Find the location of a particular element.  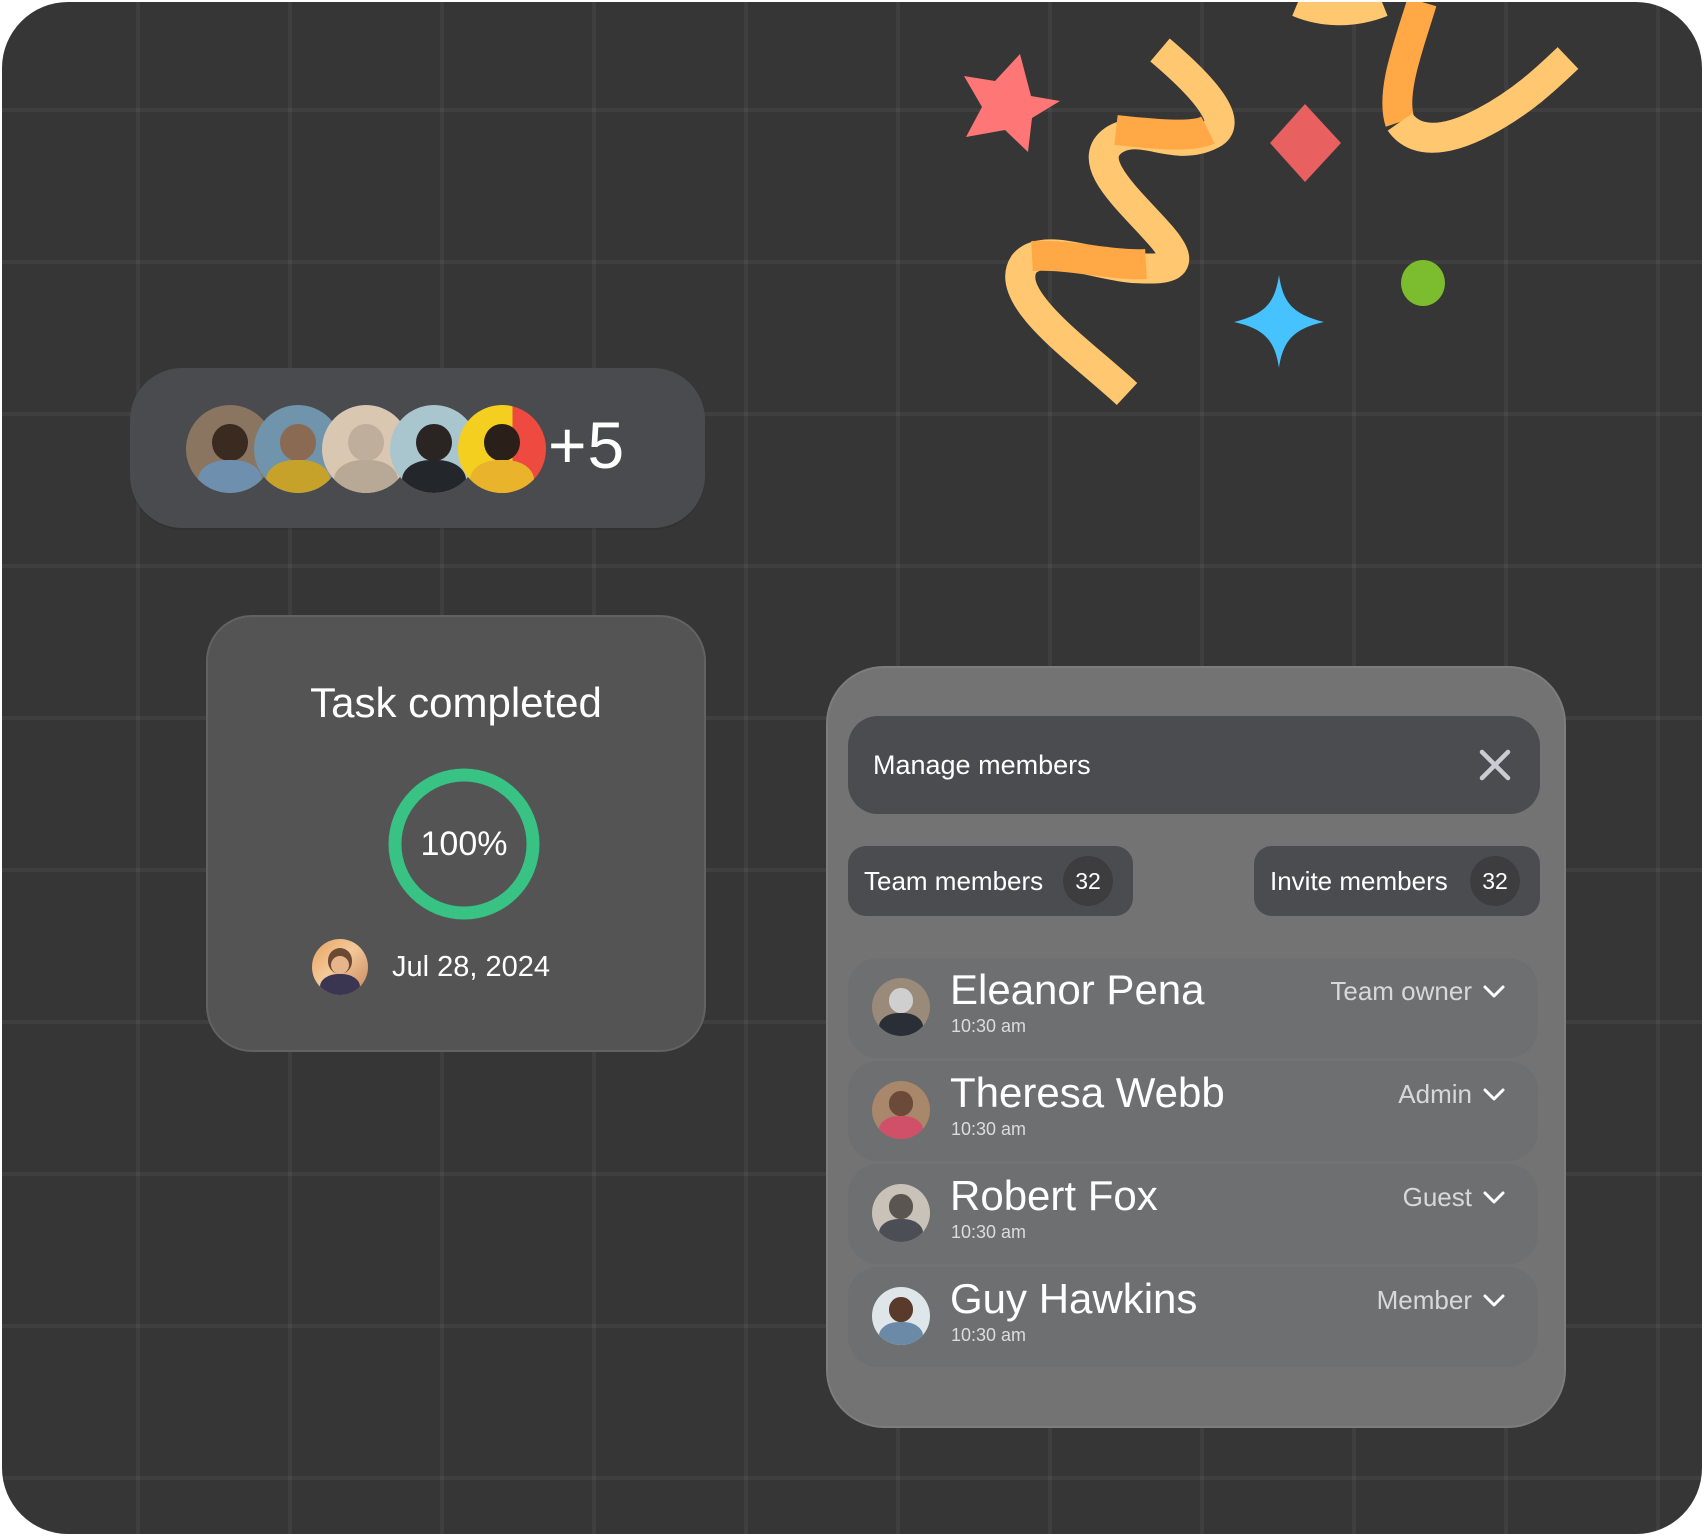

tab-label: Invite members is located at coordinates (1359, 880).